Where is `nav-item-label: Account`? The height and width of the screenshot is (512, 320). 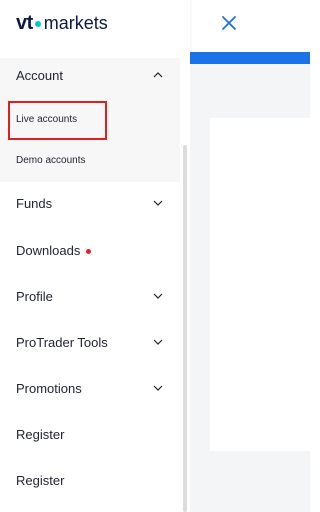 nav-item-label: Account is located at coordinates (39, 75).